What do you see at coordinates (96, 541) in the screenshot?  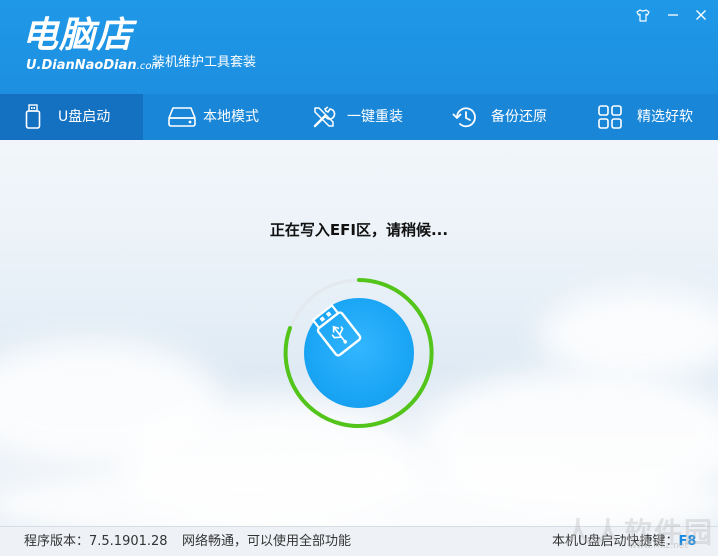 I see `program-version: 程序版本：7.5.1901.28` at bounding box center [96, 541].